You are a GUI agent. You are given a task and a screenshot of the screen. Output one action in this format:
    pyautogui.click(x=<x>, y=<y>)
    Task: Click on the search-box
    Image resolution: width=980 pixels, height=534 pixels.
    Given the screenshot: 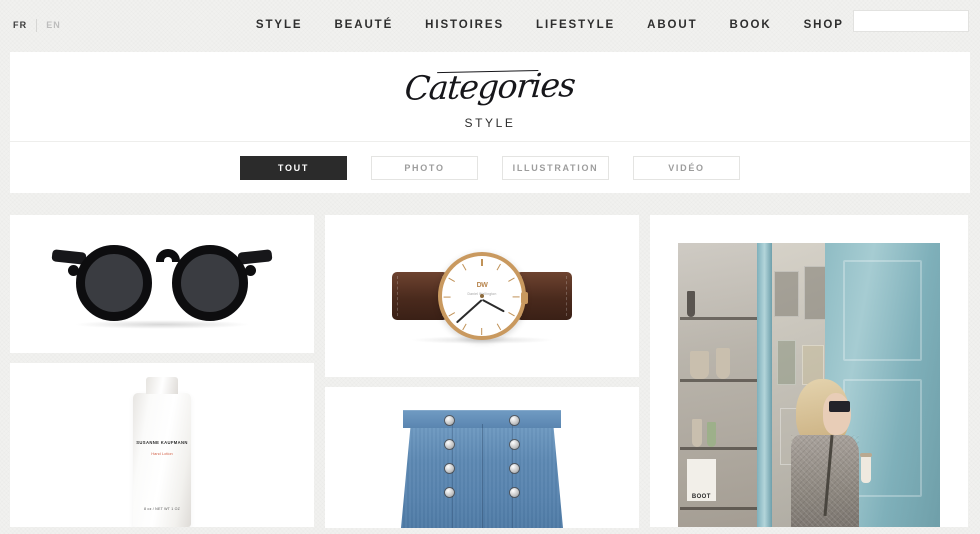 What is the action you would take?
    pyautogui.click(x=916, y=21)
    